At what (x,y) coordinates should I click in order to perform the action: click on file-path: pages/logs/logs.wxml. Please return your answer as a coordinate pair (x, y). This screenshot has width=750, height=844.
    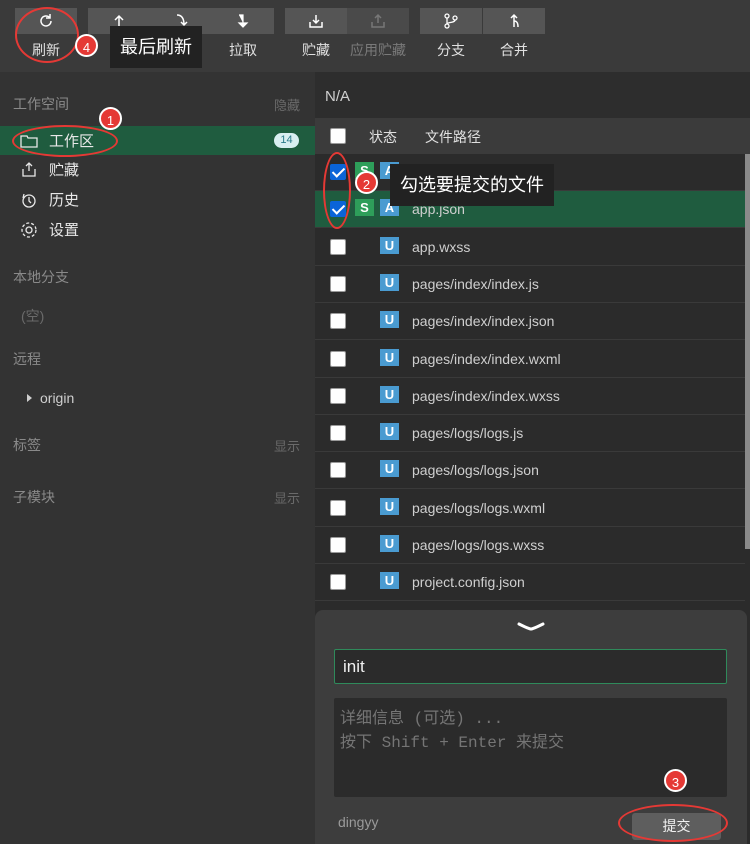
    Looking at the image, I should click on (479, 507).